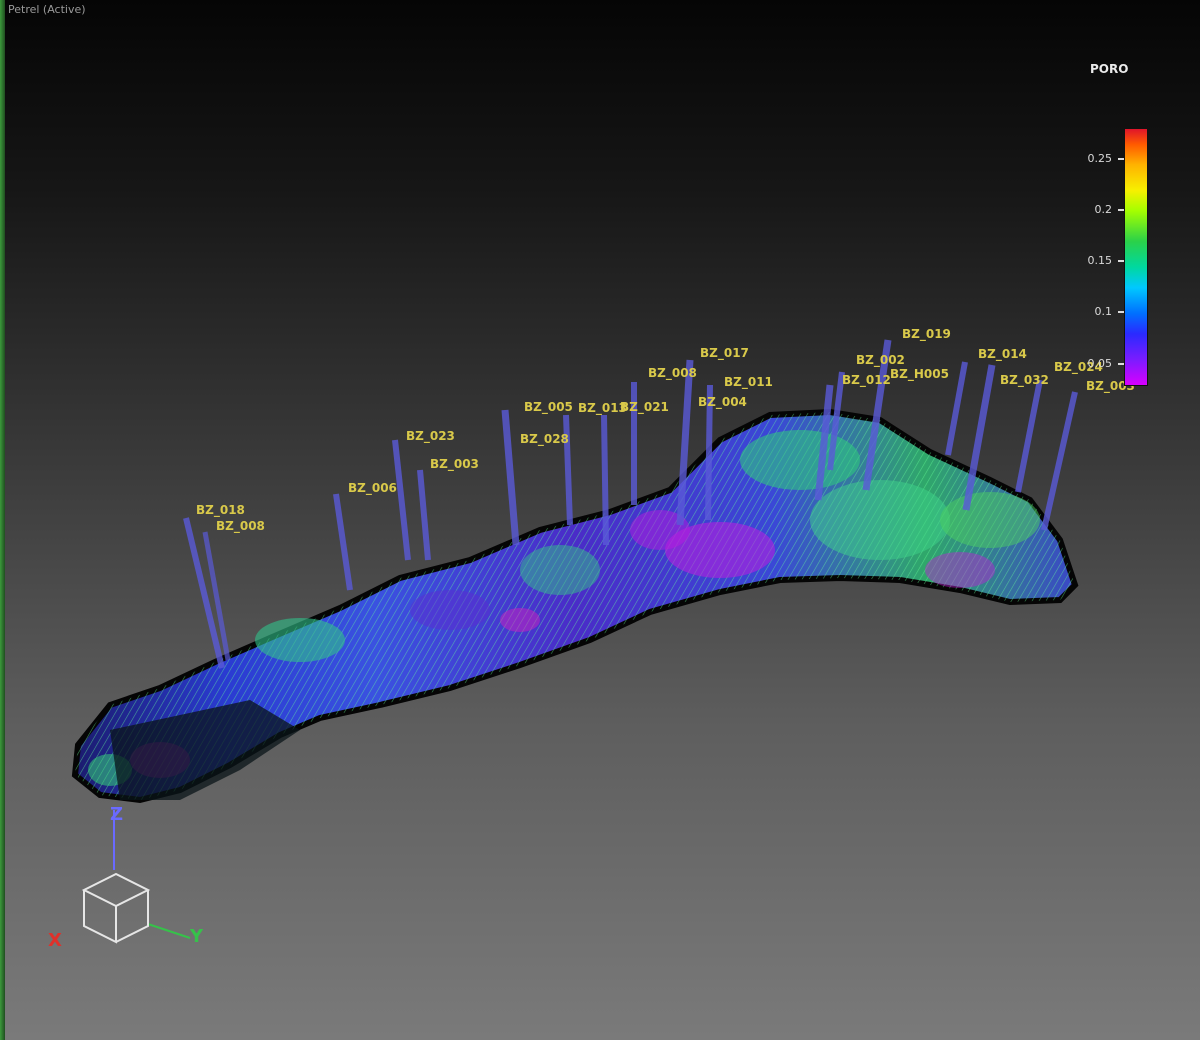  I want to click on y-axis-label: Y, so click(196, 936).